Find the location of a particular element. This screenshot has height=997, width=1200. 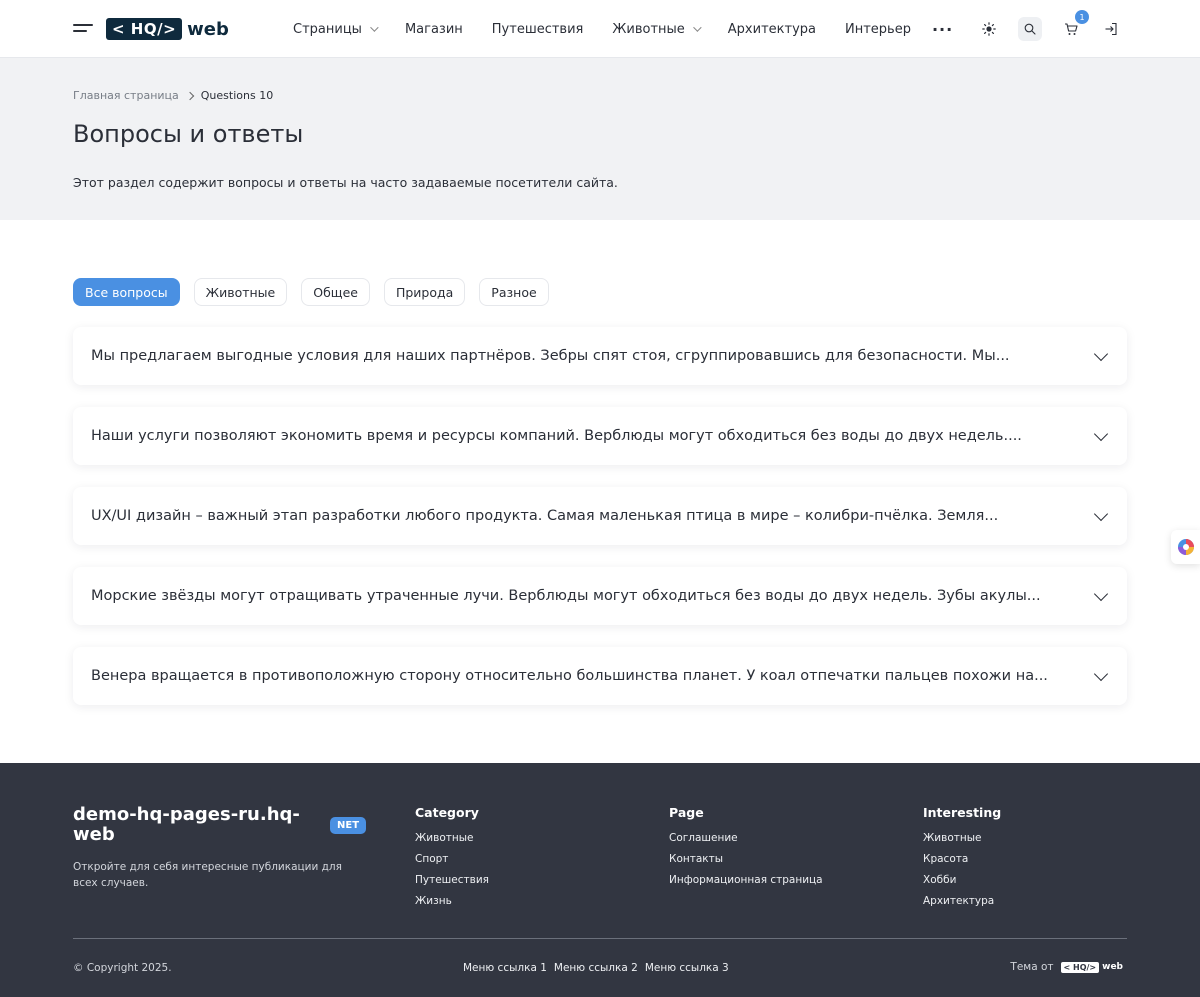

footer-link: Спорт is located at coordinates (452, 859).